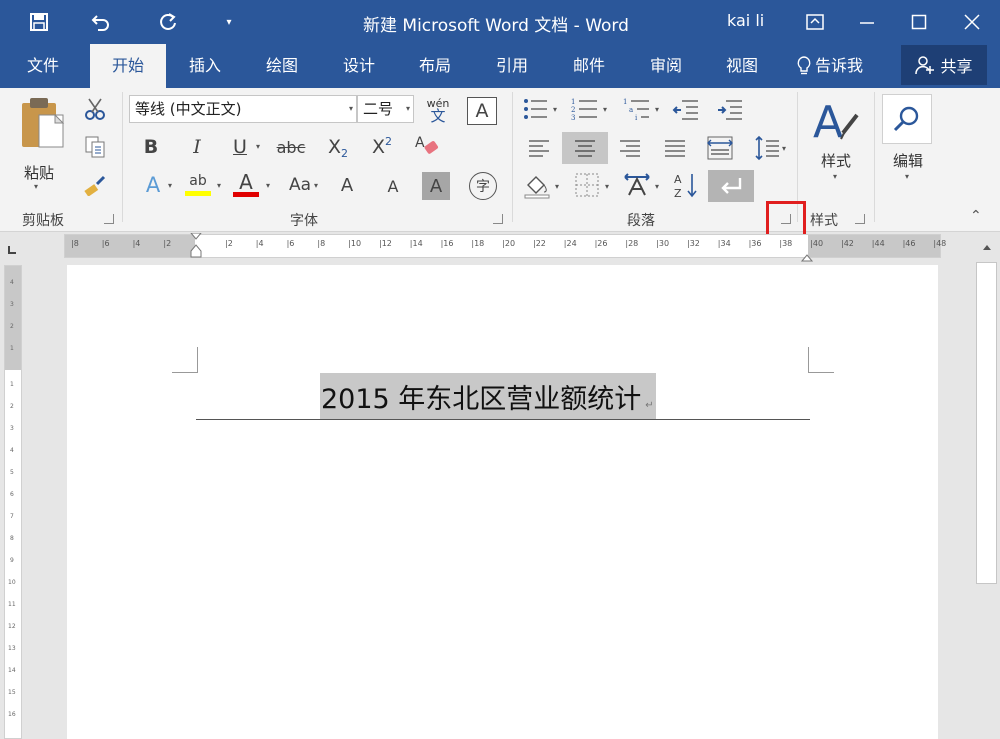  I want to click on collapse-ribbon-icon: ⌃, so click(976, 216).